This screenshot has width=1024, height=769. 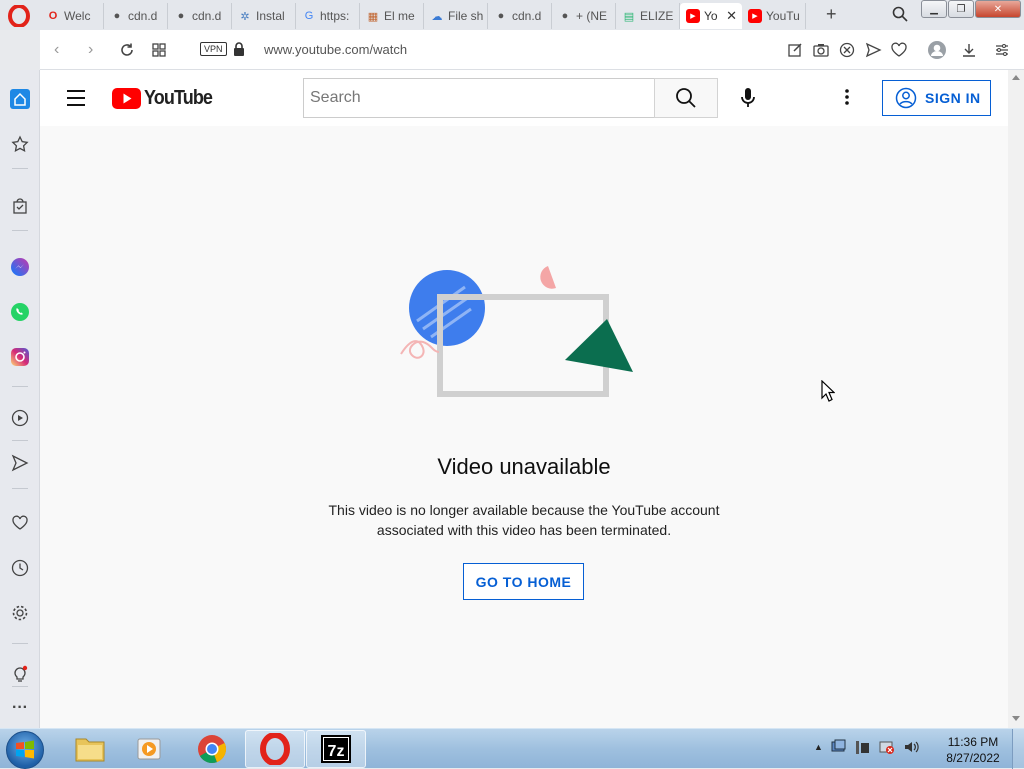 I want to click on home-icon, so click(x=20, y=99).